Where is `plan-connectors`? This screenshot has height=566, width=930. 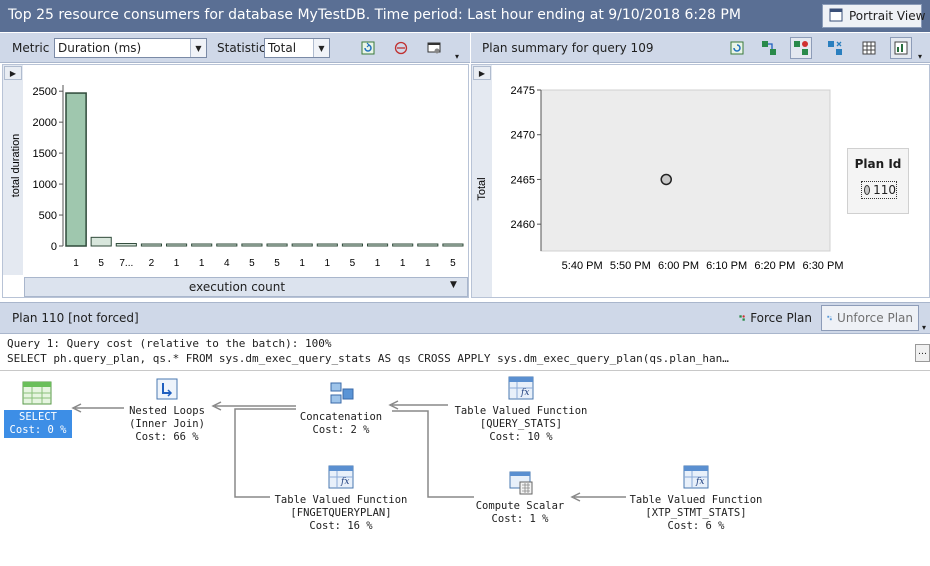
plan-connectors is located at coordinates (348, 451).